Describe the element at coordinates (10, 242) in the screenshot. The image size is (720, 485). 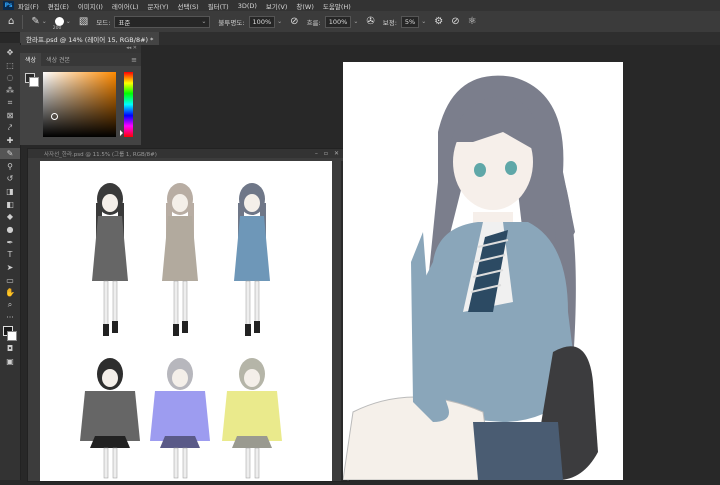
I see `pen-tool-icon: ✒` at that location.